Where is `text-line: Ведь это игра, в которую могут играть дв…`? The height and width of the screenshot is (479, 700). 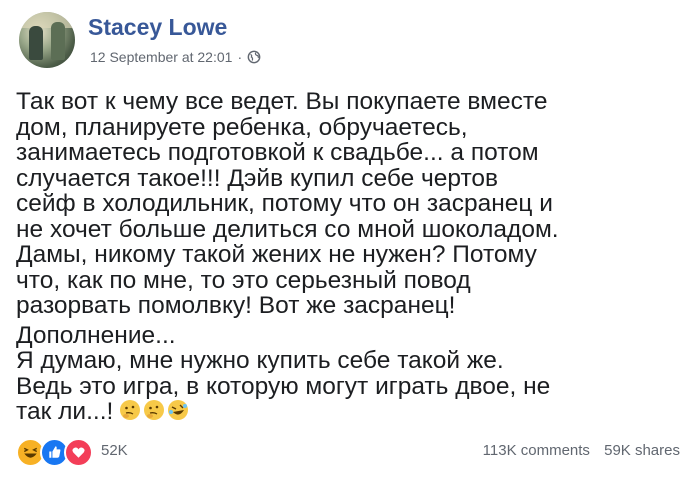 text-line: Ведь это игра, в которую могут играть дв… is located at coordinates (283, 386).